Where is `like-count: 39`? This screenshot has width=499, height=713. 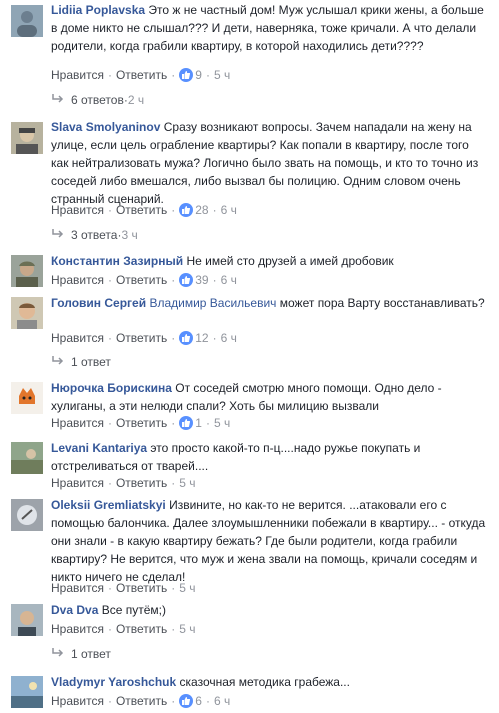 like-count: 39 is located at coordinates (201, 280).